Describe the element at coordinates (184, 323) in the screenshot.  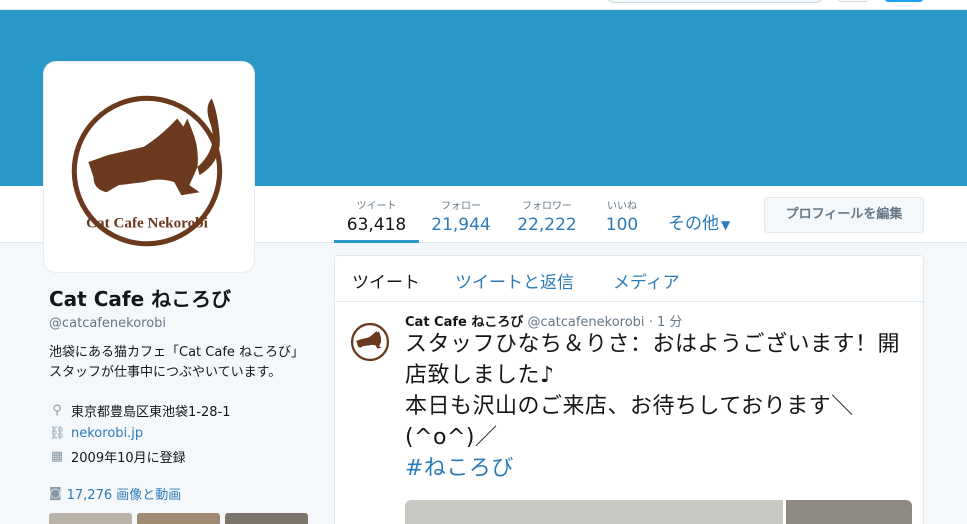
I see `profile-handle: @catcafenekorobi` at that location.